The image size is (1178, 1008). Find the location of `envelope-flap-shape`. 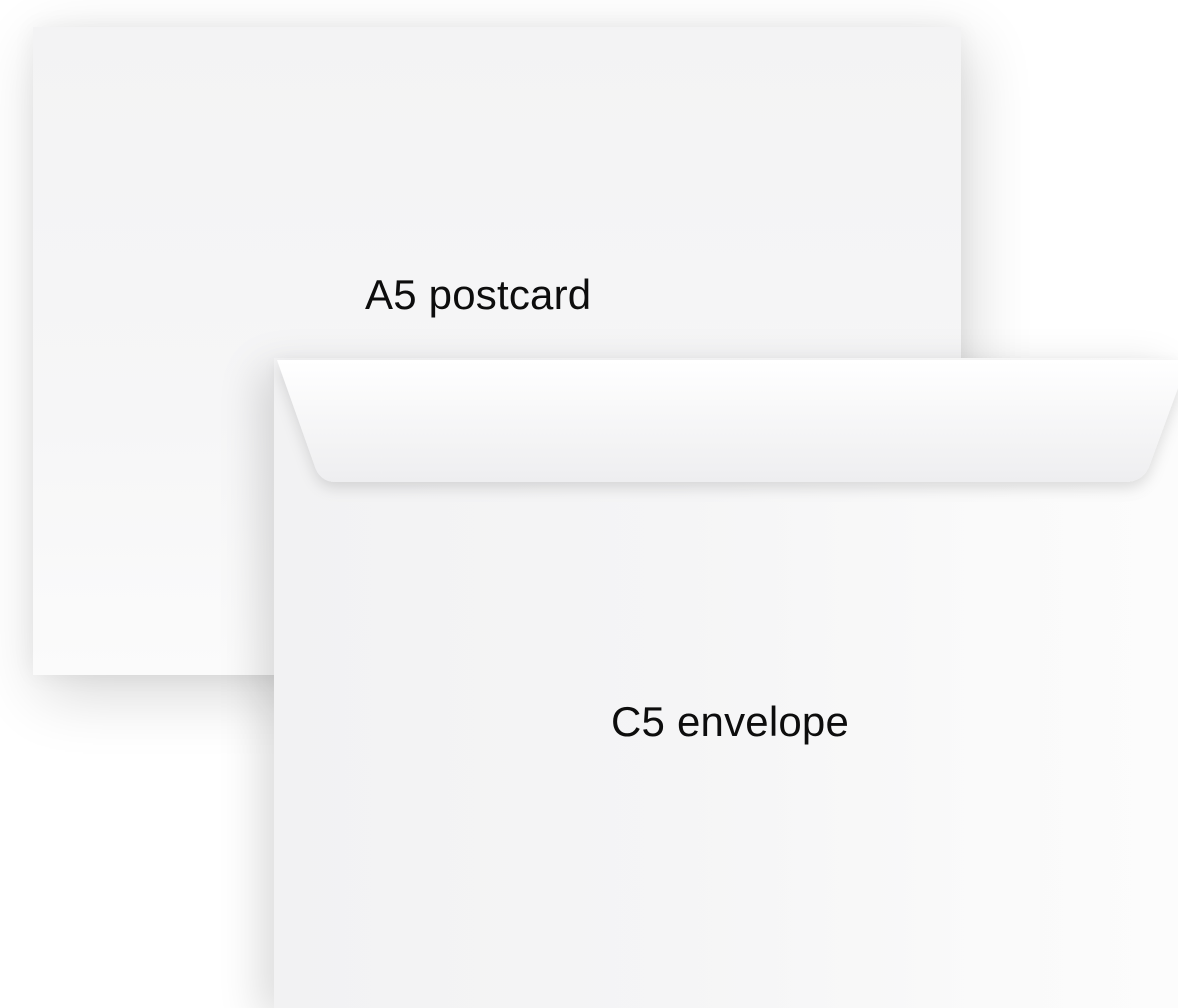

envelope-flap-shape is located at coordinates (727, 421).